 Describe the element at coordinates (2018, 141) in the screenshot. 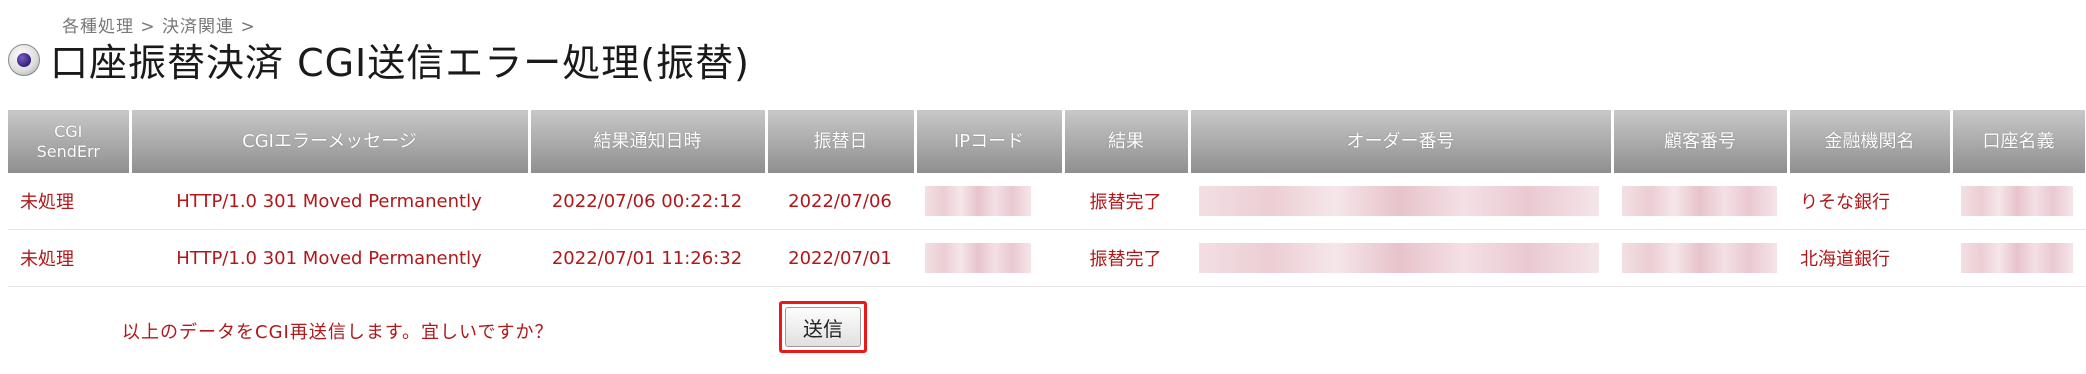

I see `col-header-account-name: 口座名義` at that location.